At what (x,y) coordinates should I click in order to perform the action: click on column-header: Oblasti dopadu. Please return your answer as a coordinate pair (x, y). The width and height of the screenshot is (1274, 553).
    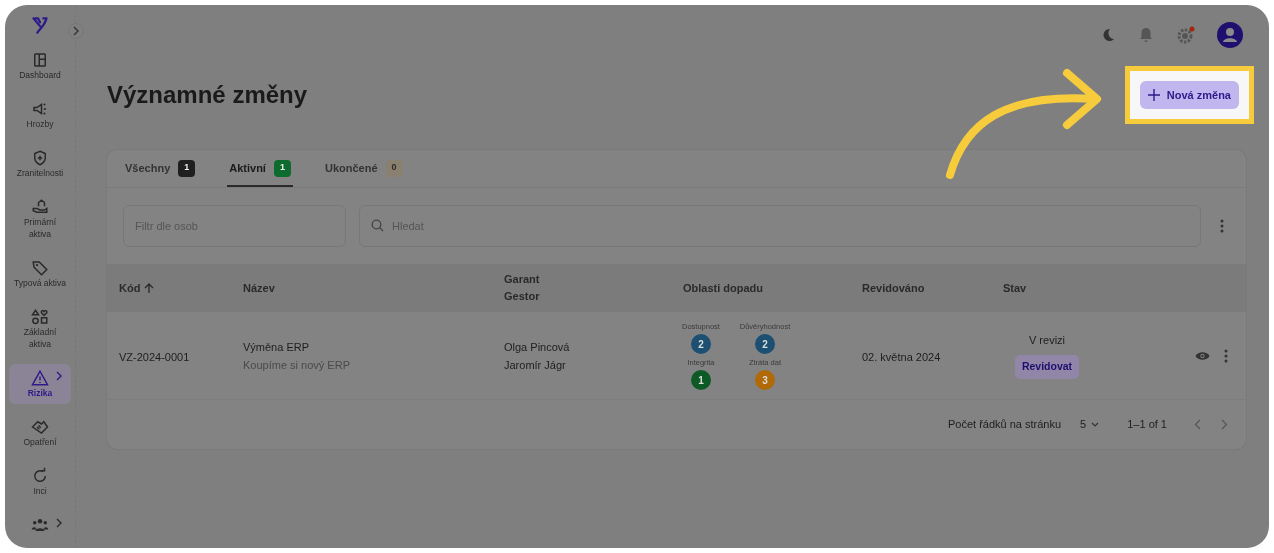
    Looking at the image, I should click on (723, 288).